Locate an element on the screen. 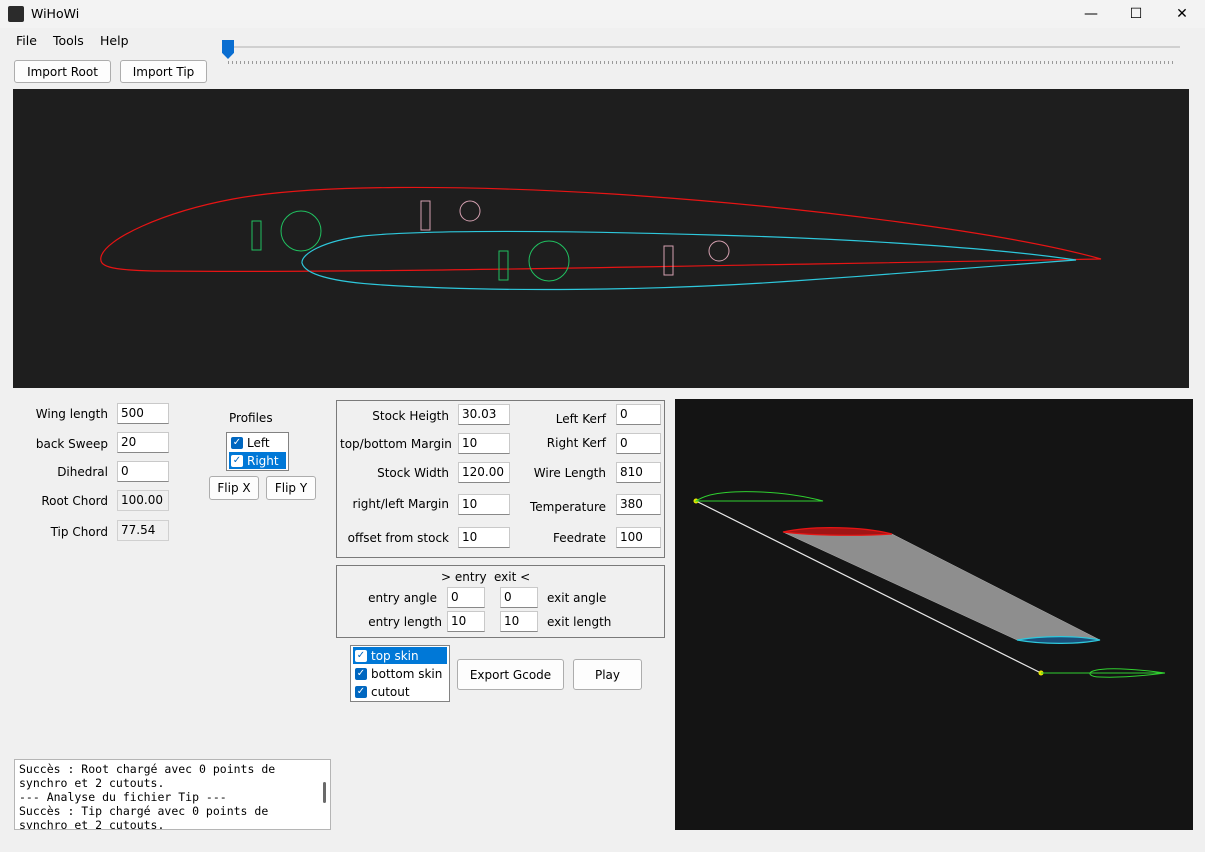 The image size is (1205, 852). menu-bar is located at coordinates (602, 41).